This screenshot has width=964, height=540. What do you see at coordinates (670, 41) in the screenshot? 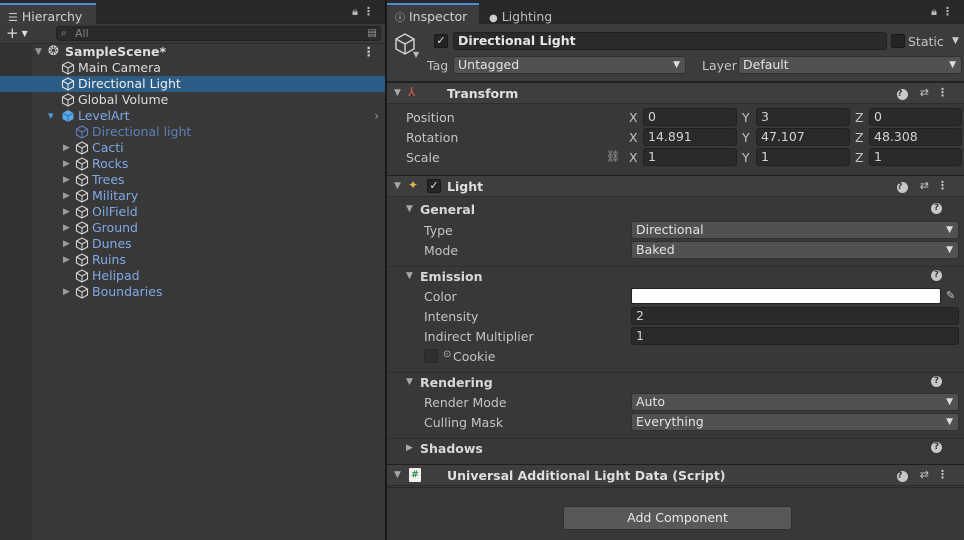
I see `object-name-field: Directional Light` at bounding box center [670, 41].